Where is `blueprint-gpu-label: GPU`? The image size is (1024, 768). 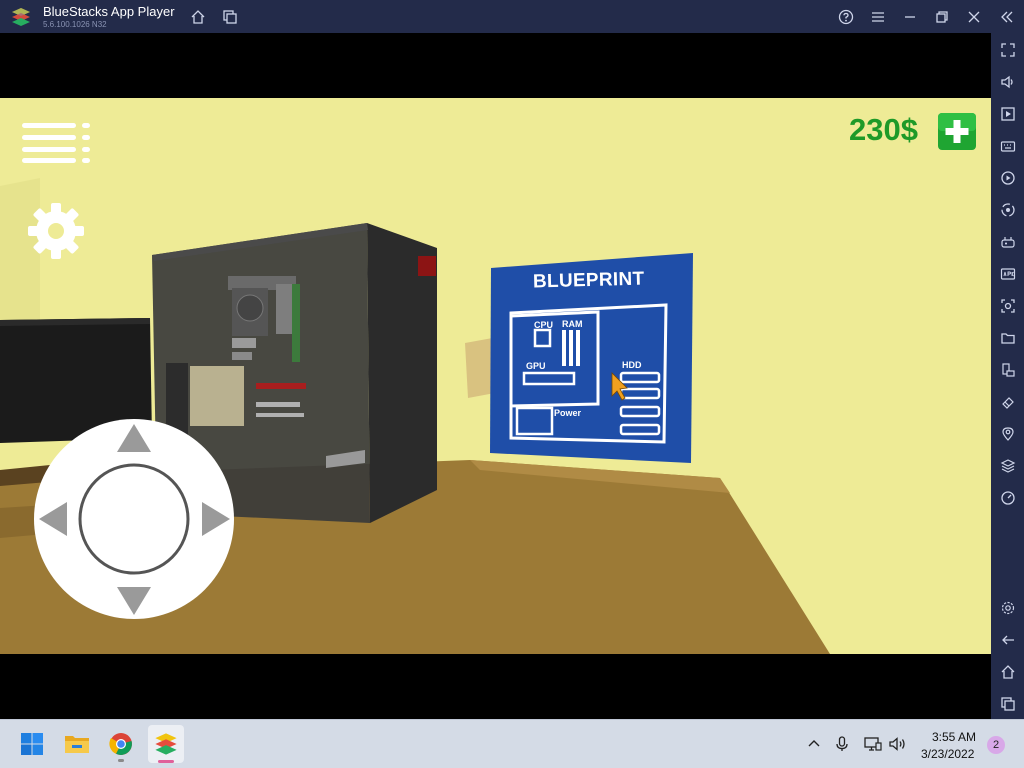 blueprint-gpu-label: GPU is located at coordinates (536, 366).